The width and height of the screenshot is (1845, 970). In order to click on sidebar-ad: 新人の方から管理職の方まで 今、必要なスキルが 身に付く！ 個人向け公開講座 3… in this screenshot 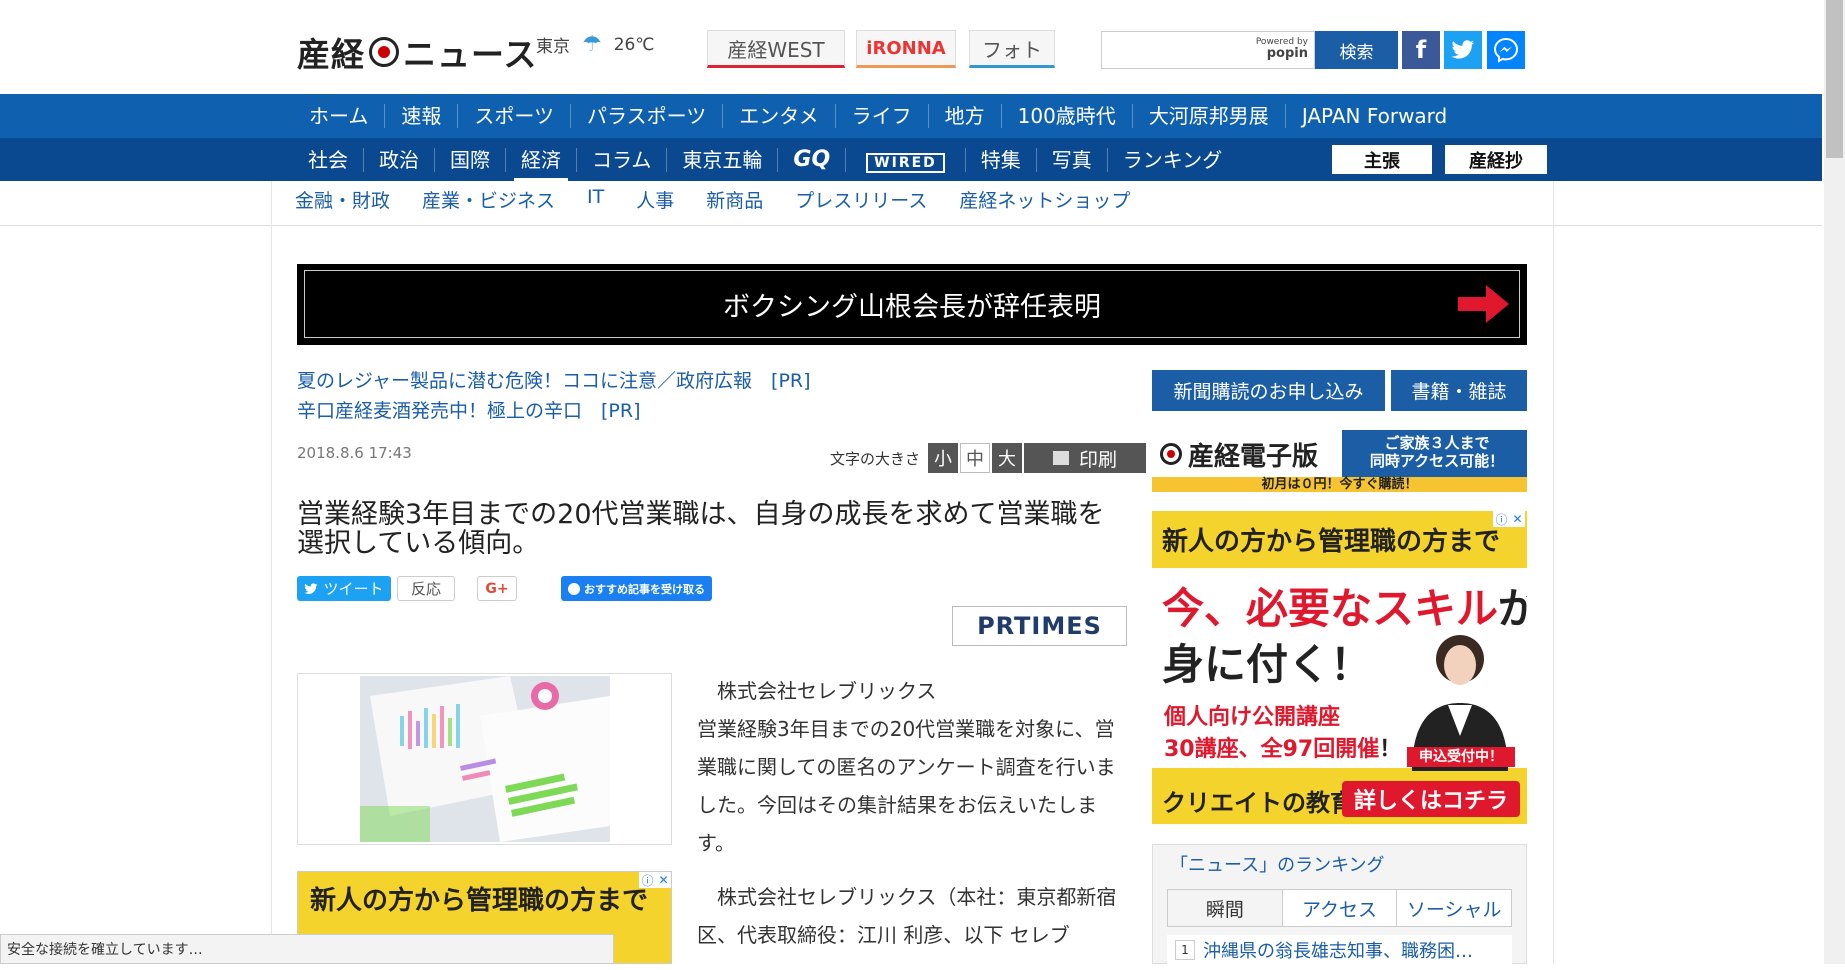, I will do `click(1339, 667)`.